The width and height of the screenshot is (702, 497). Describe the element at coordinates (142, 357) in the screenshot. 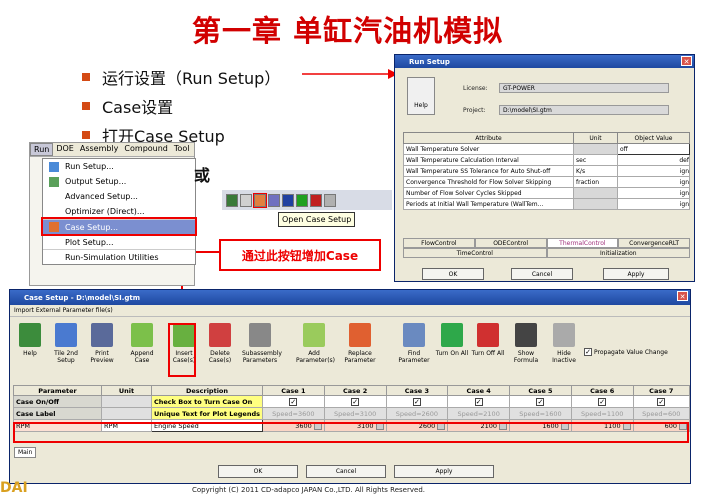

I see `tool-label: Append Case` at that location.